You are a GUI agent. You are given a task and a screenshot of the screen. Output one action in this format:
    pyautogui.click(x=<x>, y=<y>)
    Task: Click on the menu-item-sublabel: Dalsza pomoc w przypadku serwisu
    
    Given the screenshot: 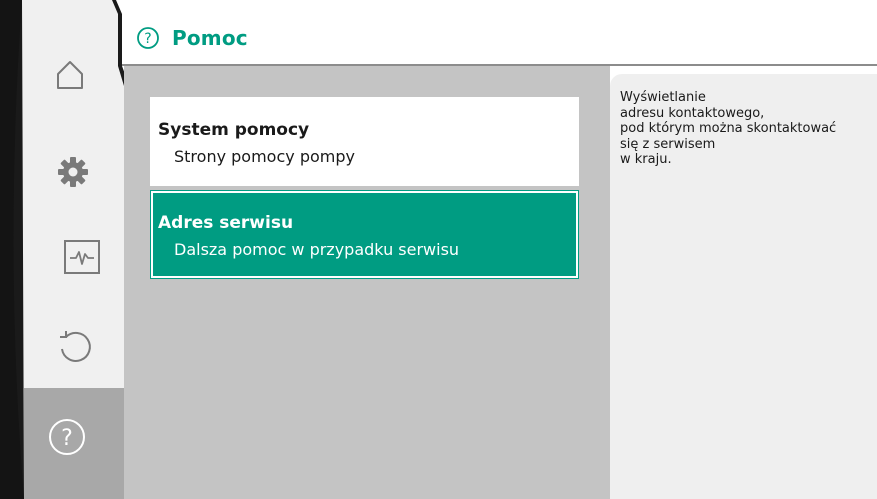 What is the action you would take?
    pyautogui.click(x=317, y=249)
    